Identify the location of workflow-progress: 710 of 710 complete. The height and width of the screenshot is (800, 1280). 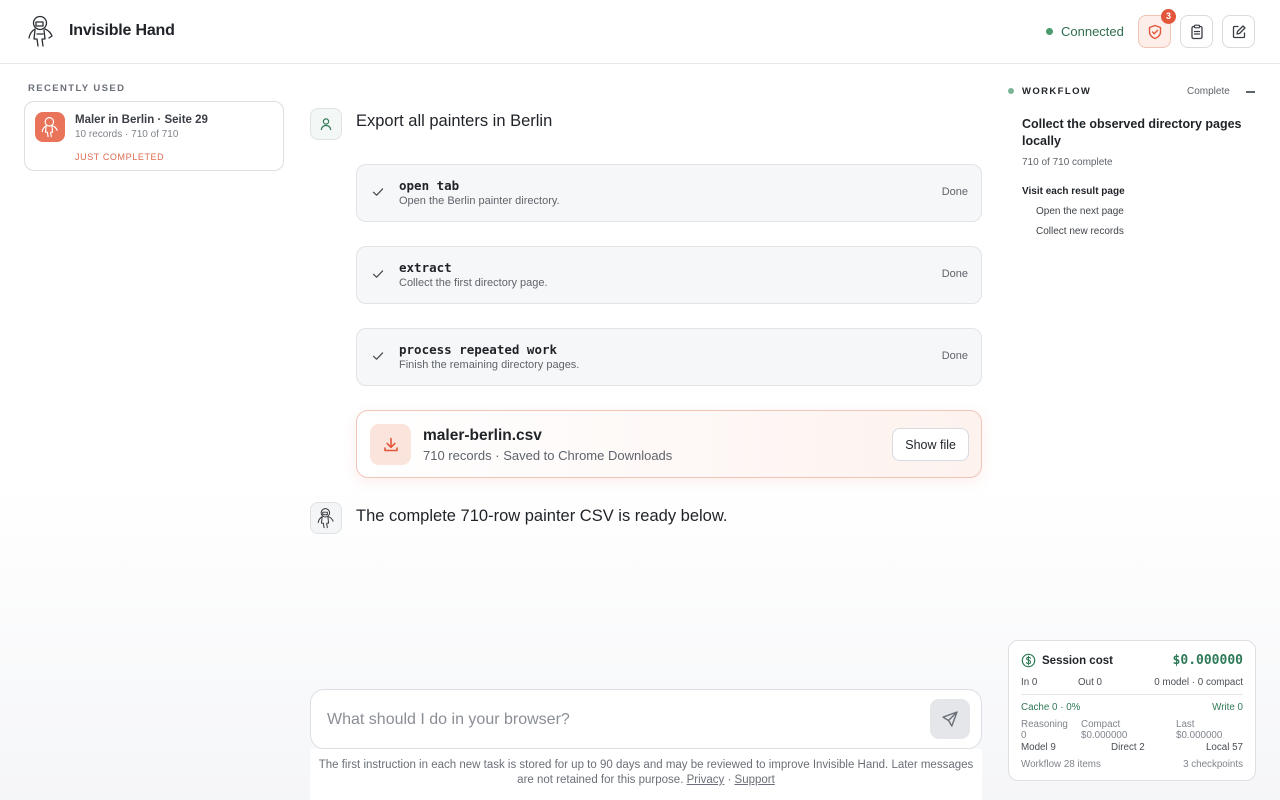
(1067, 162).